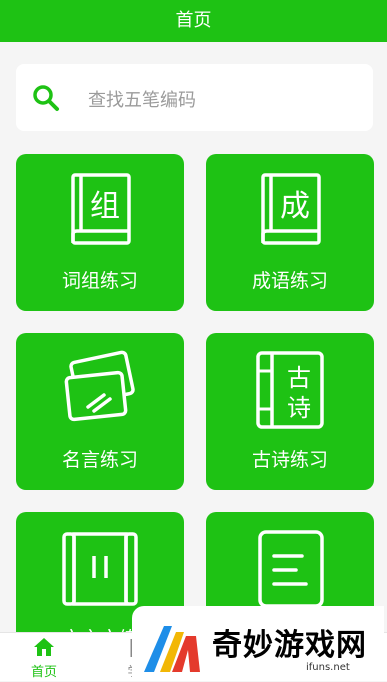 This screenshot has height=682, width=387. What do you see at coordinates (299, 408) in the screenshot?
I see `poem-glyph-2: 诗` at bounding box center [299, 408].